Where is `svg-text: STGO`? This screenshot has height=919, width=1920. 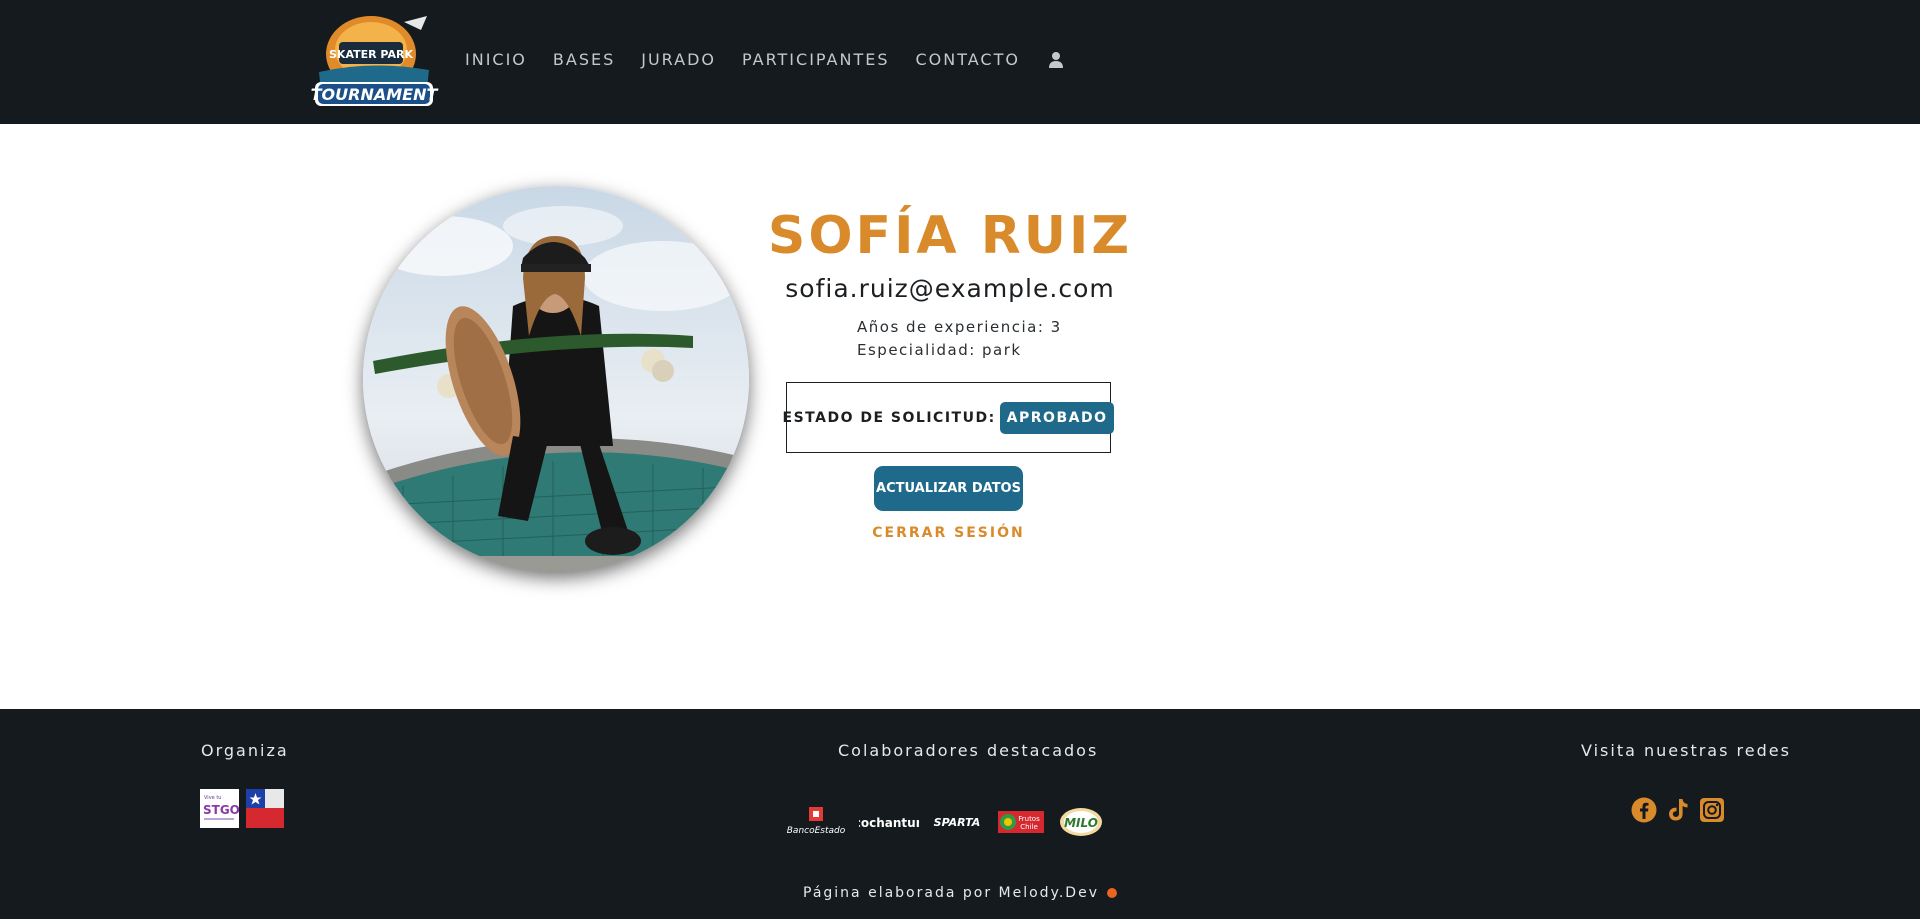
svg-text: STGO is located at coordinates (221, 810).